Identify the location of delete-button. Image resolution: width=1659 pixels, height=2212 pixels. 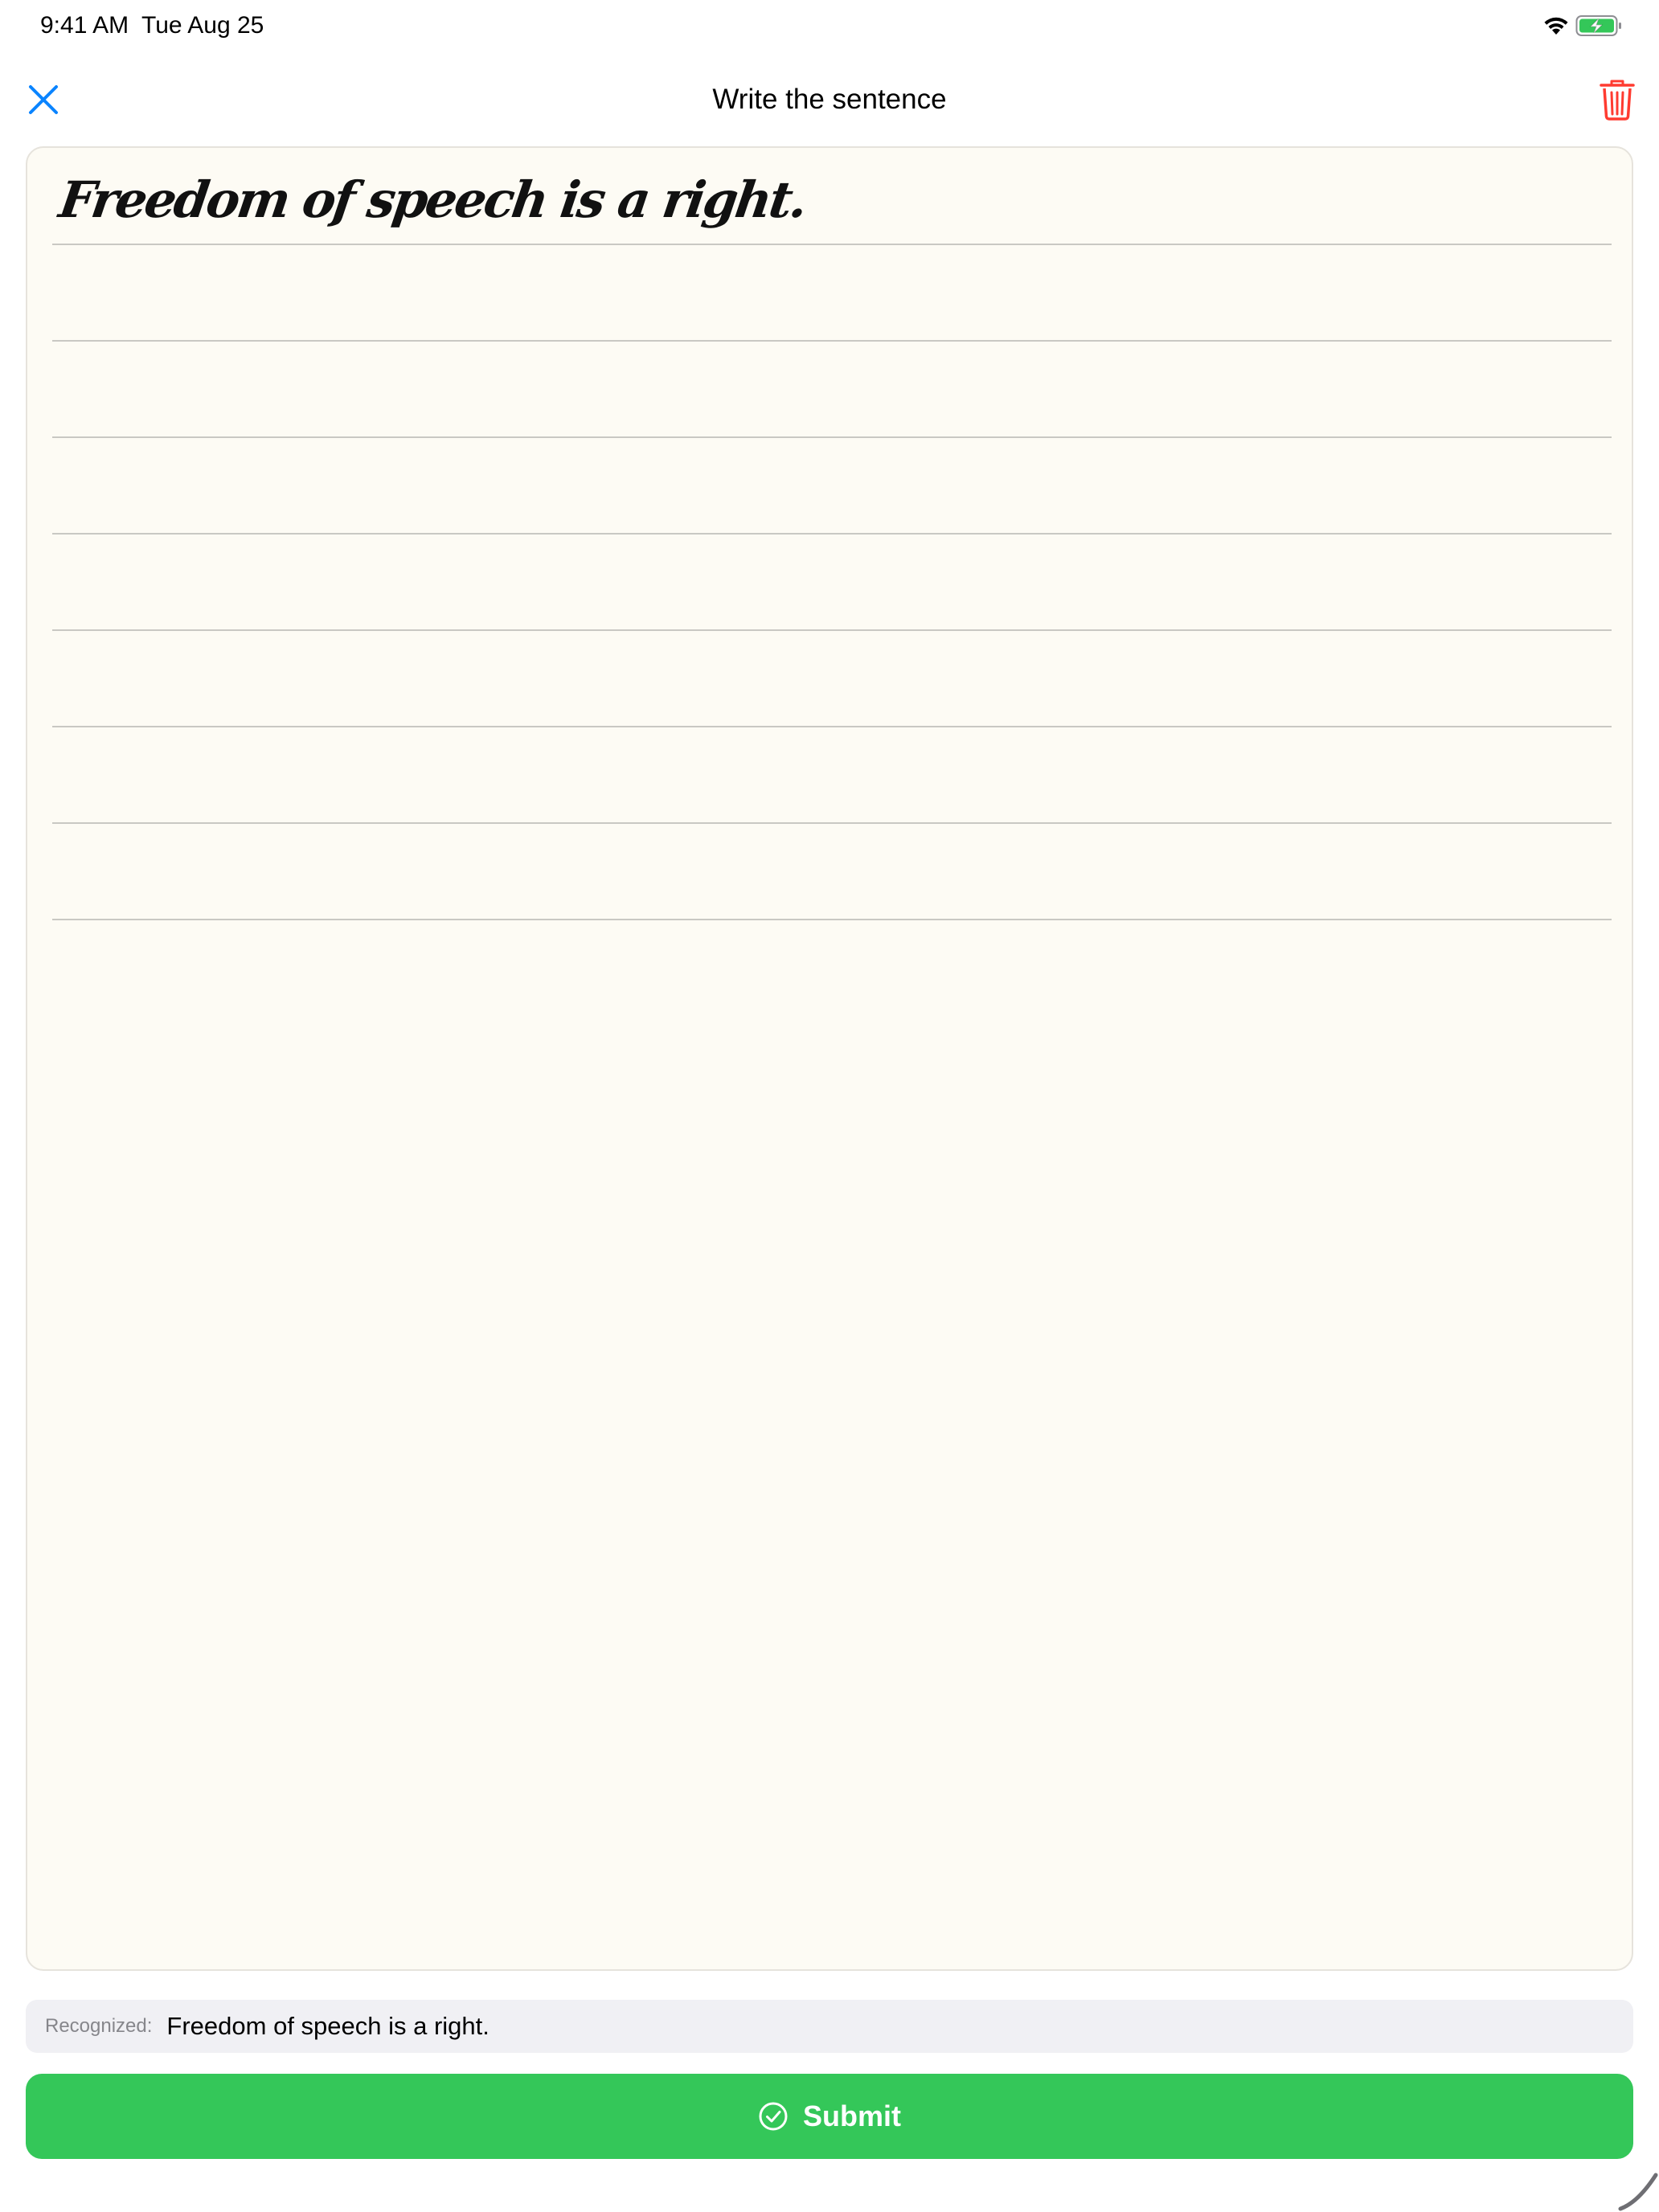
(1617, 99).